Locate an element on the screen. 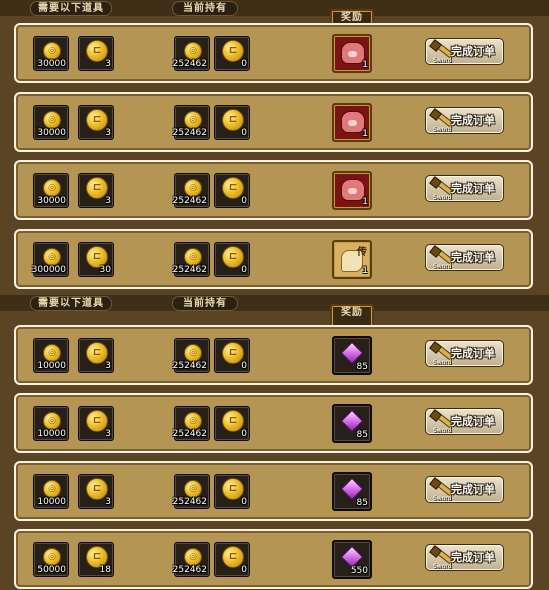 Image resolution: width=549 pixels, height=590 pixels. reward-count: 550 is located at coordinates (359, 571).